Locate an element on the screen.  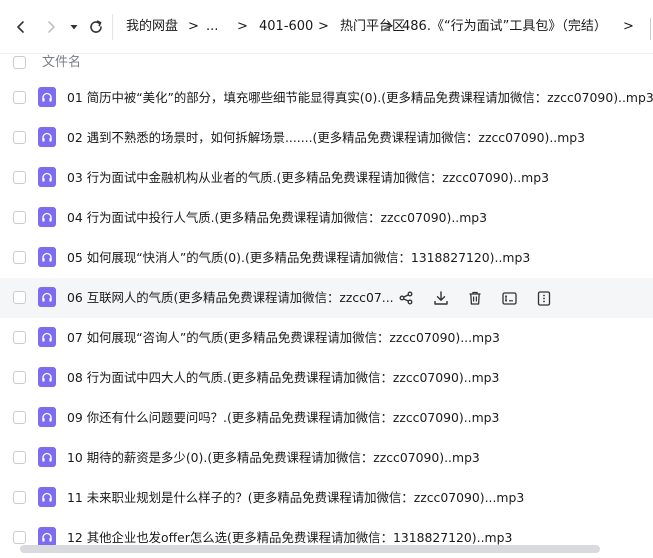
forward-button is located at coordinates (51, 27).